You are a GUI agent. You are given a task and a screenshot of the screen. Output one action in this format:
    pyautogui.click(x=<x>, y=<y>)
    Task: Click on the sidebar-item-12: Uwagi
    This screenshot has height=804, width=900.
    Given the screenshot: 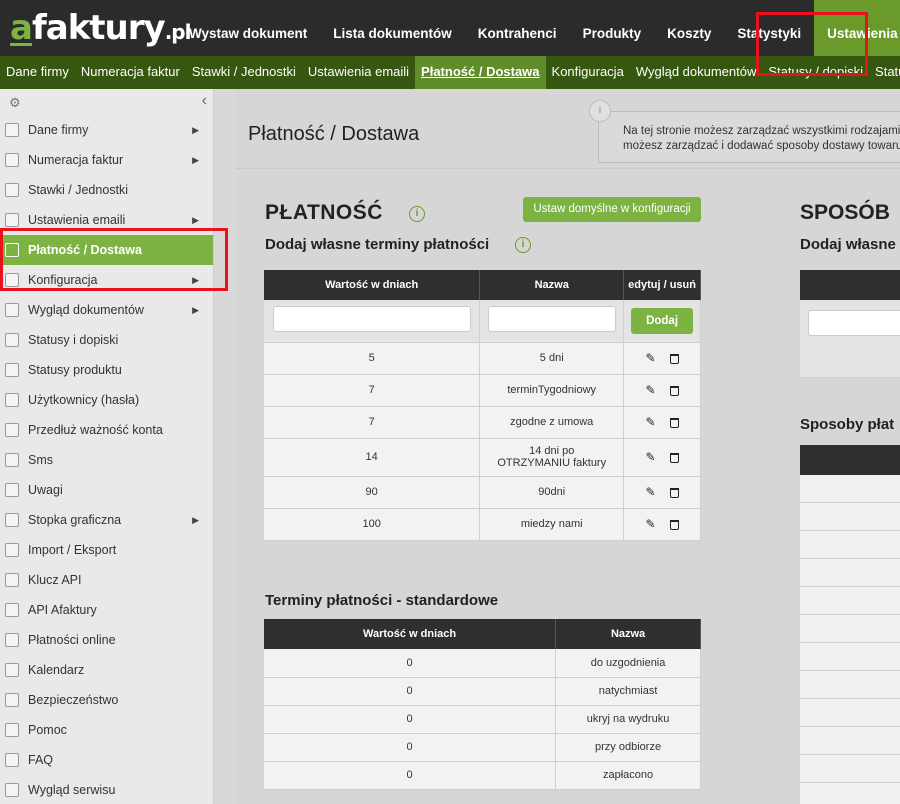 What is the action you would take?
    pyautogui.click(x=106, y=490)
    